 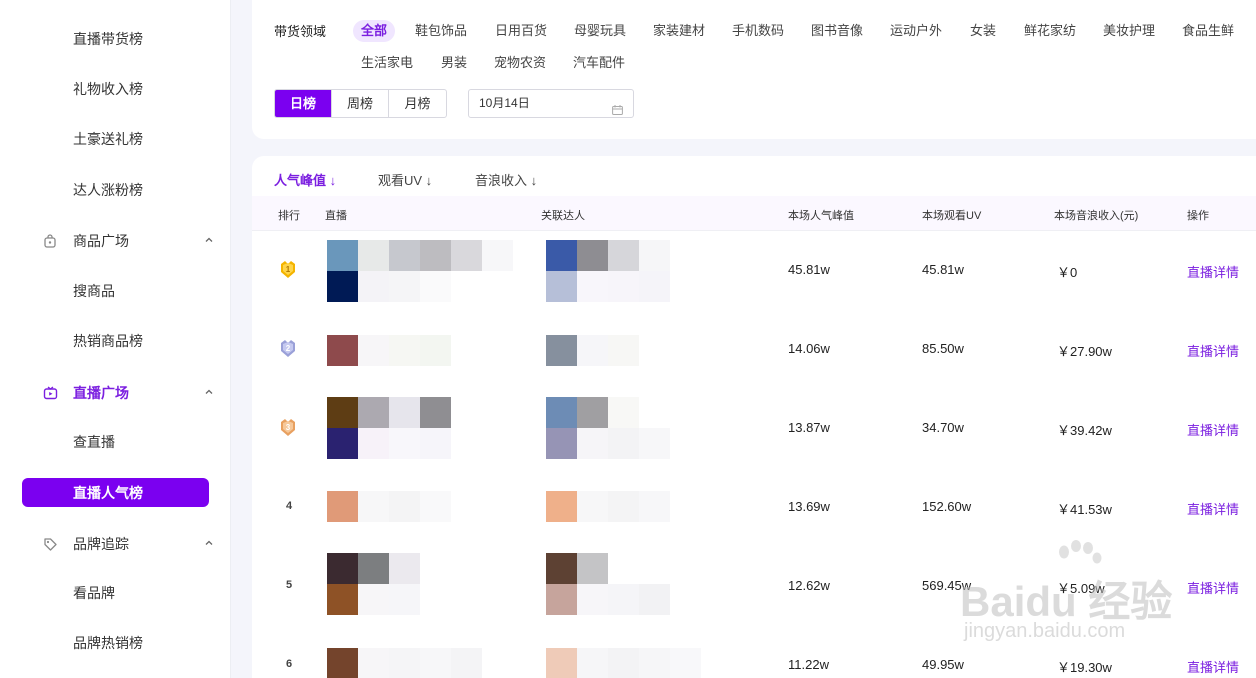 I want to click on viewer-uv-value: 569.45w, so click(x=947, y=585).